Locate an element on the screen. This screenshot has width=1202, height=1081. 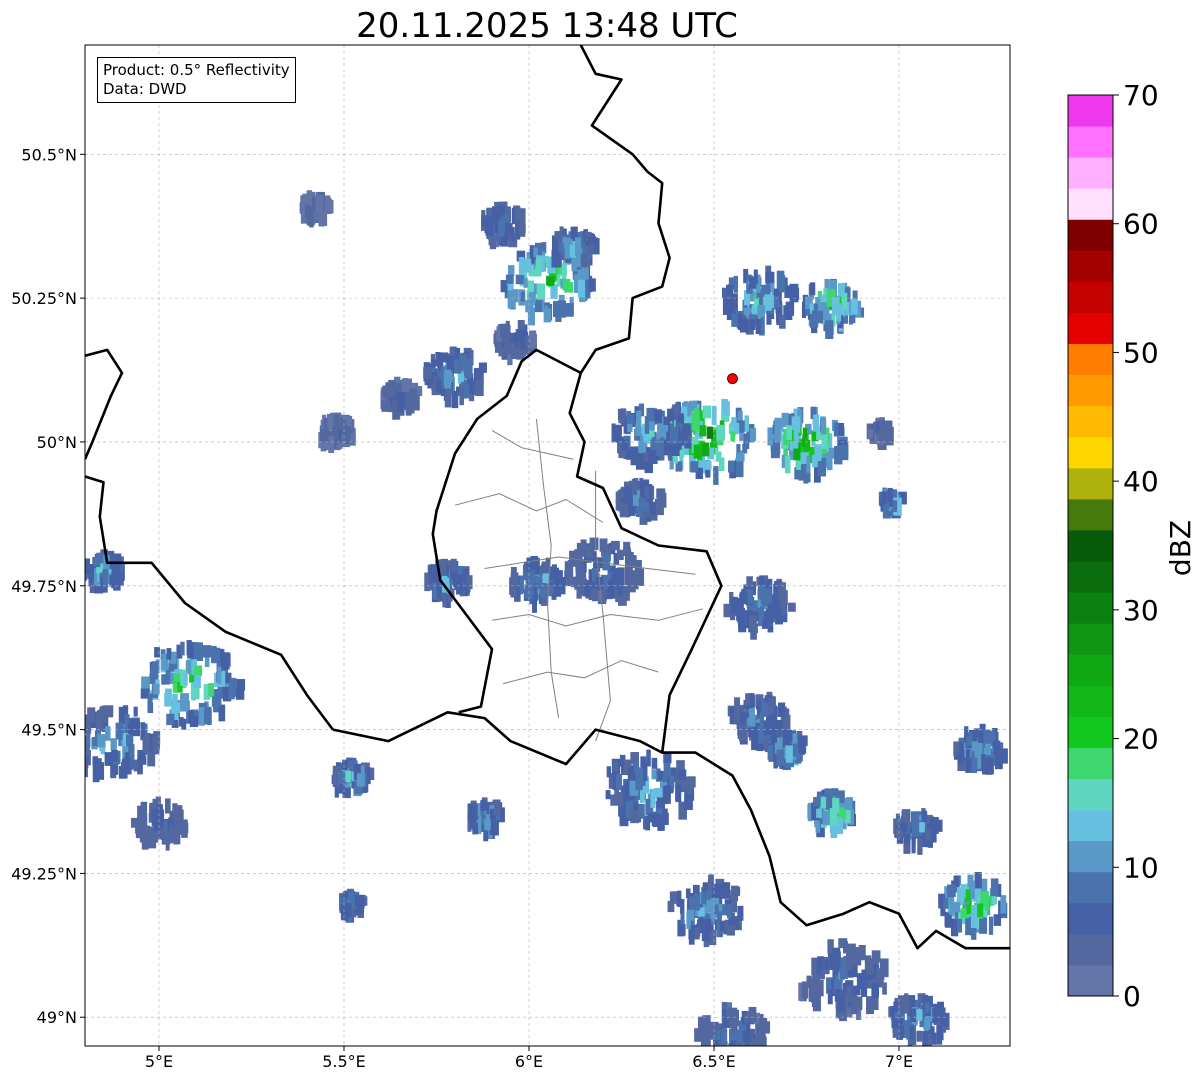
lon-tick-label: 6.5°E is located at coordinates (714, 1061).